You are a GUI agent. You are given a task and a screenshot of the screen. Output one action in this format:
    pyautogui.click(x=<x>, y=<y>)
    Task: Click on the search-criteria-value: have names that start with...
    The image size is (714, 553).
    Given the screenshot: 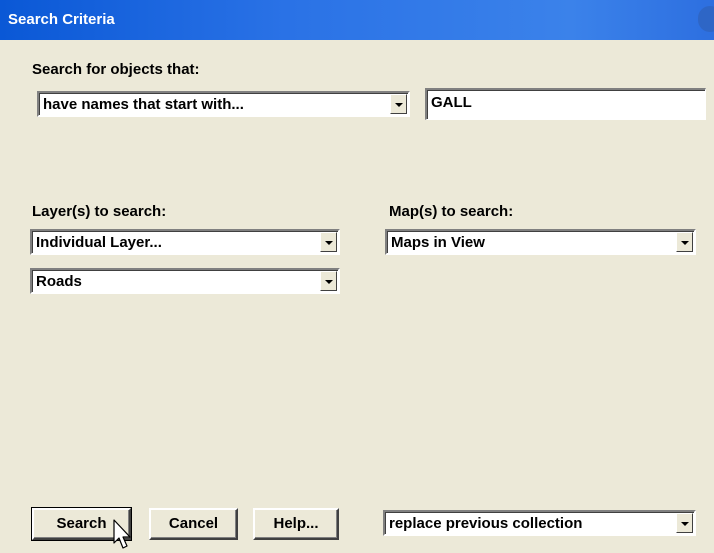 What is the action you would take?
    pyautogui.click(x=143, y=104)
    